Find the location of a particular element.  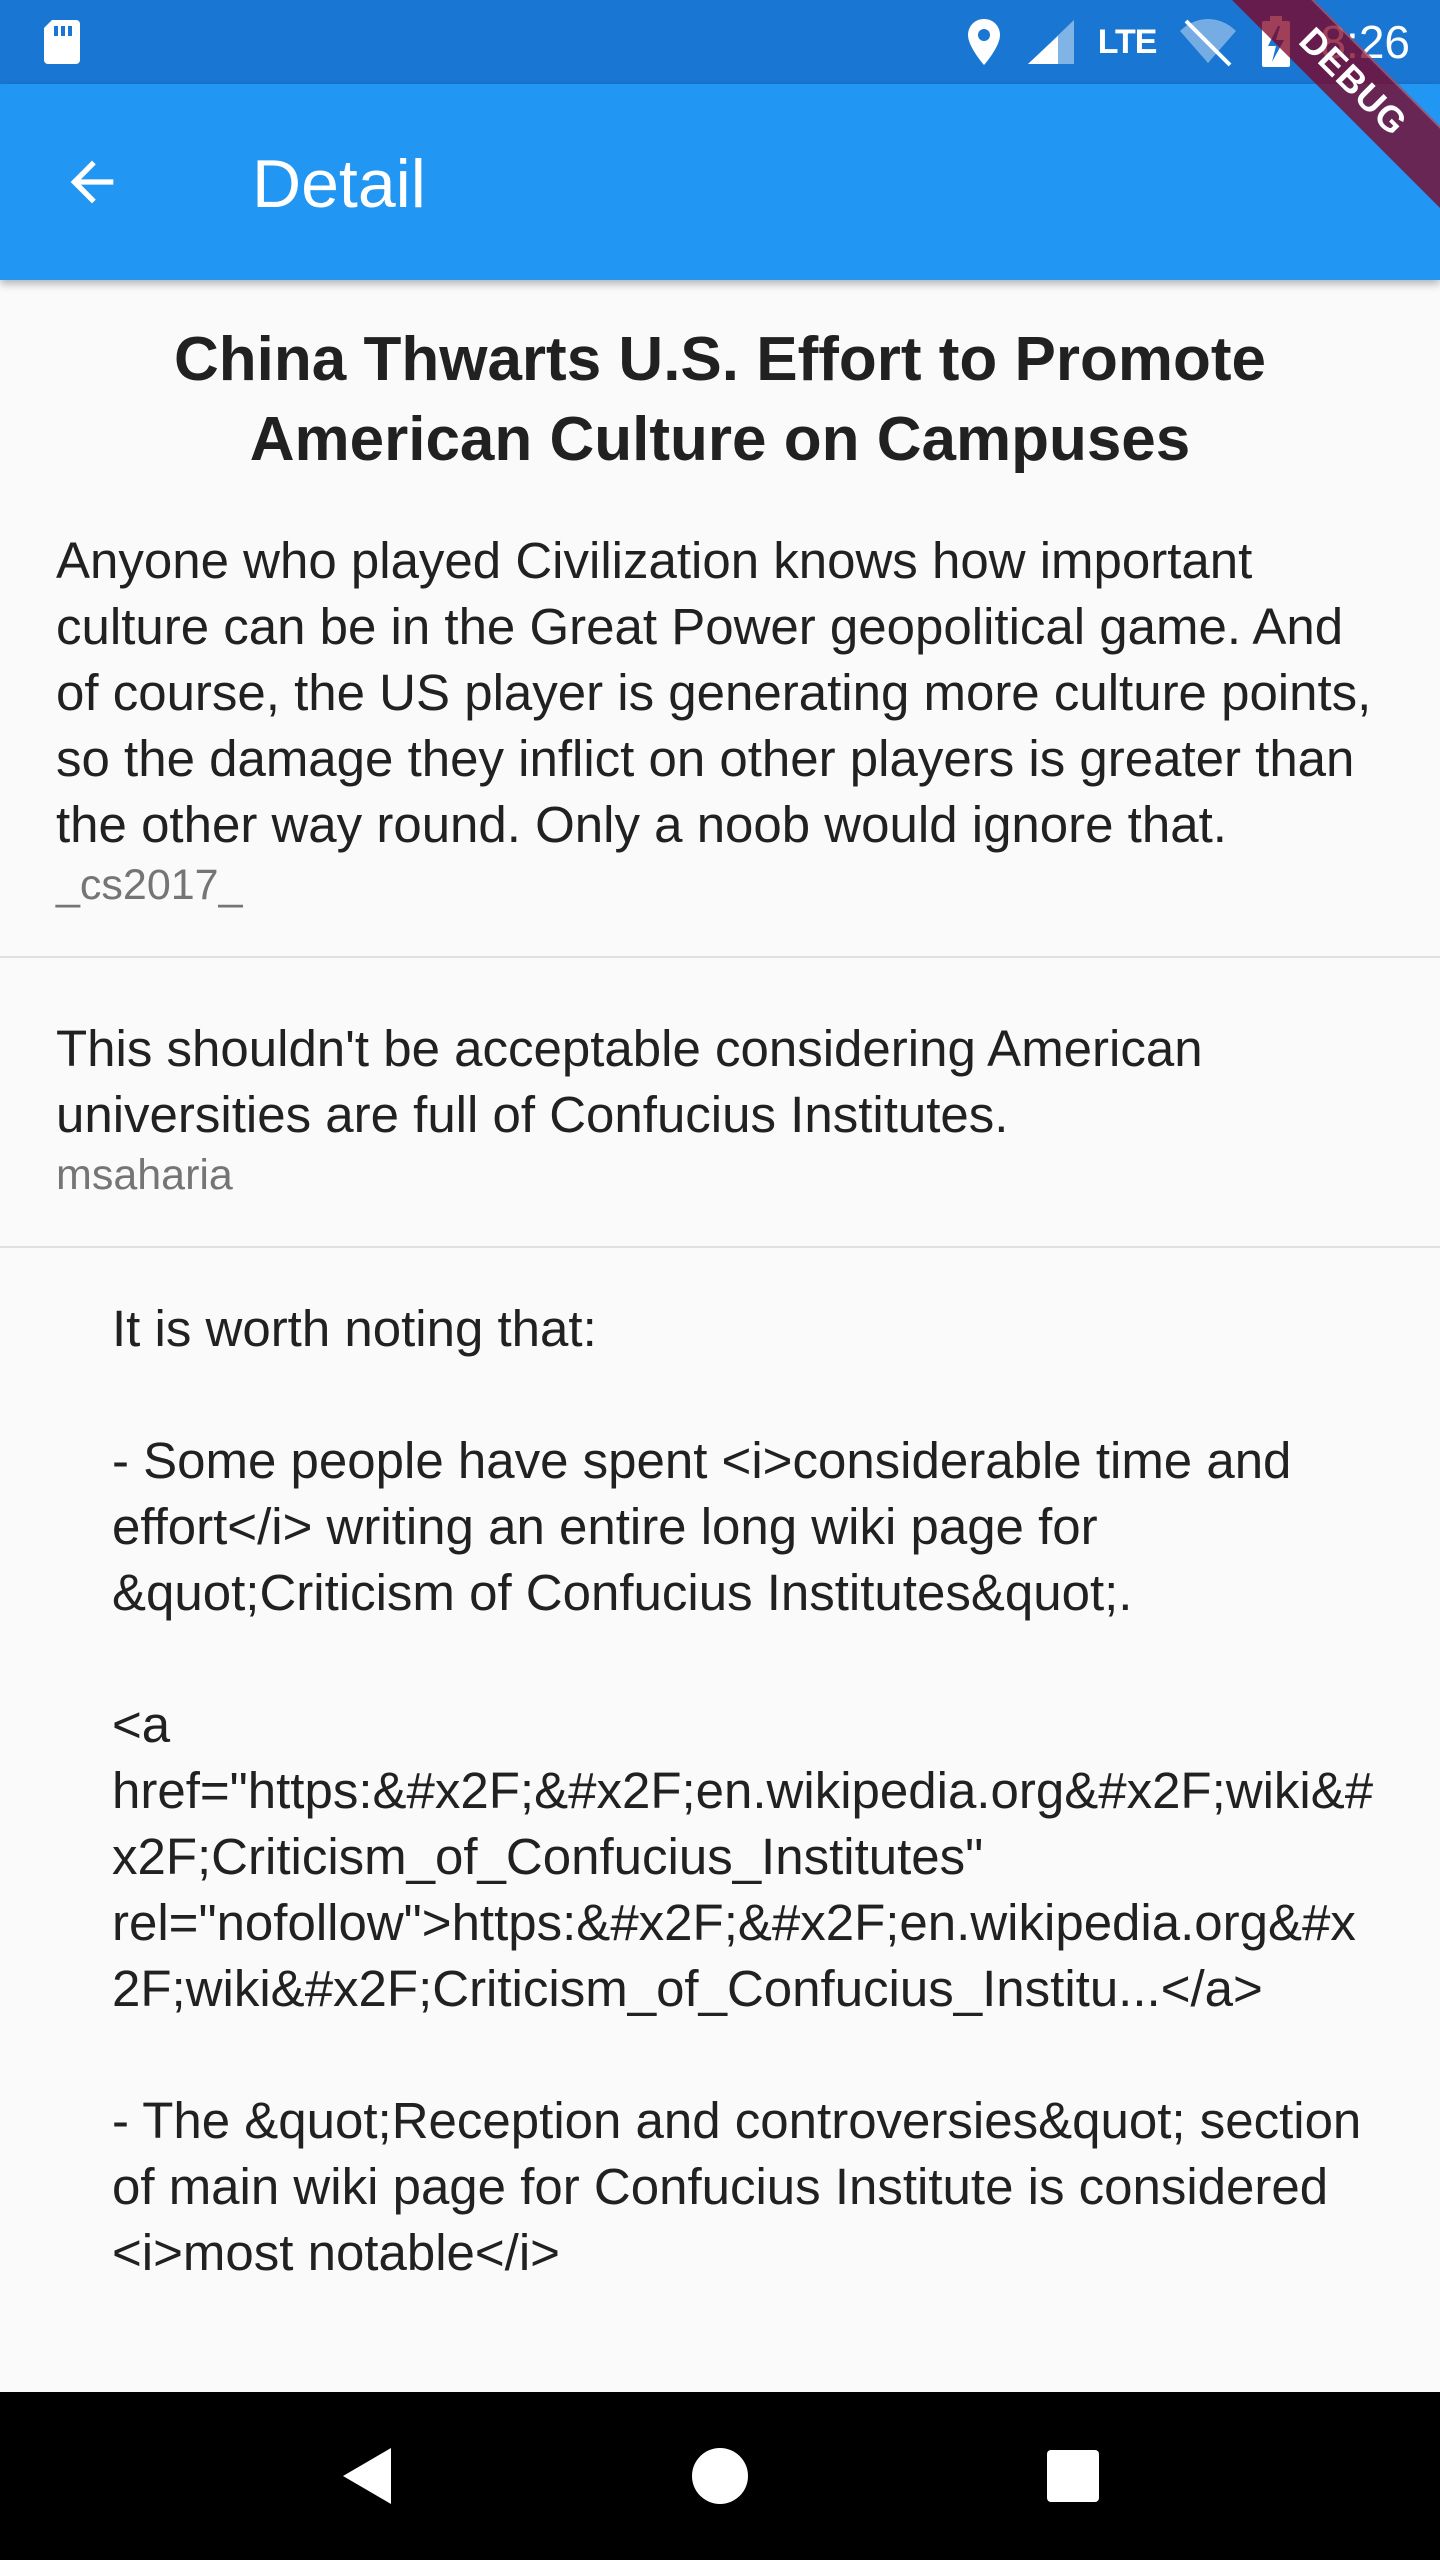

network-type-label: LTE is located at coordinates (1127, 41).